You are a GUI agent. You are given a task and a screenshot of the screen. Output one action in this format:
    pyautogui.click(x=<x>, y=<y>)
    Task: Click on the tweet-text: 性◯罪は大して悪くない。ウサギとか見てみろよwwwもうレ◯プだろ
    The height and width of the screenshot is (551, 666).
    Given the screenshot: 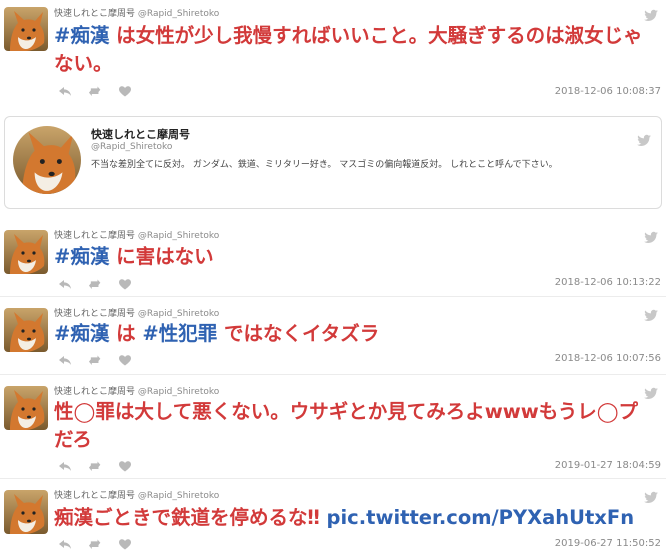 What is the action you would take?
    pyautogui.click(x=353, y=426)
    